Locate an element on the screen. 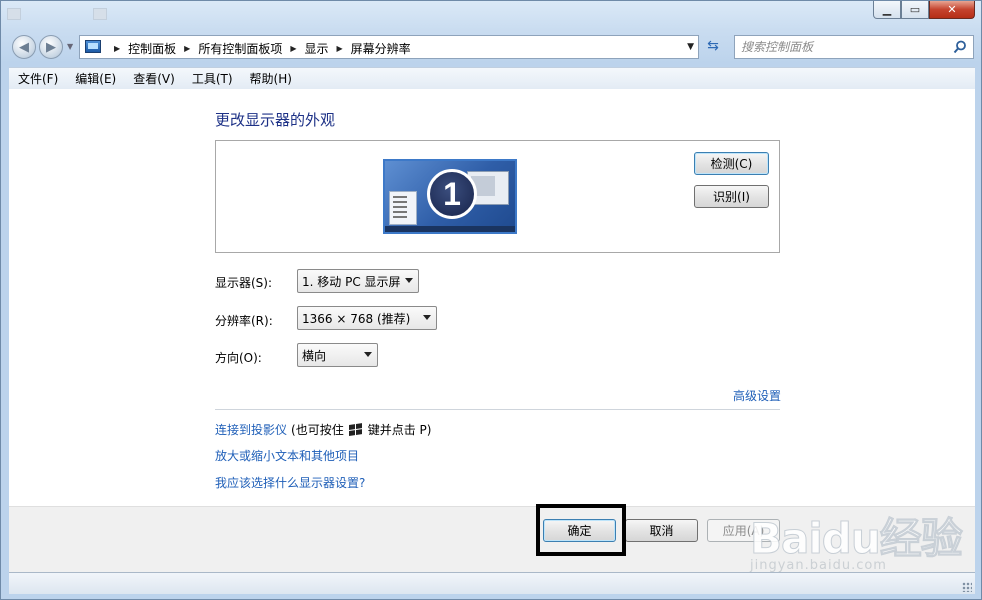  window-icon is located at coordinates (14, 14).